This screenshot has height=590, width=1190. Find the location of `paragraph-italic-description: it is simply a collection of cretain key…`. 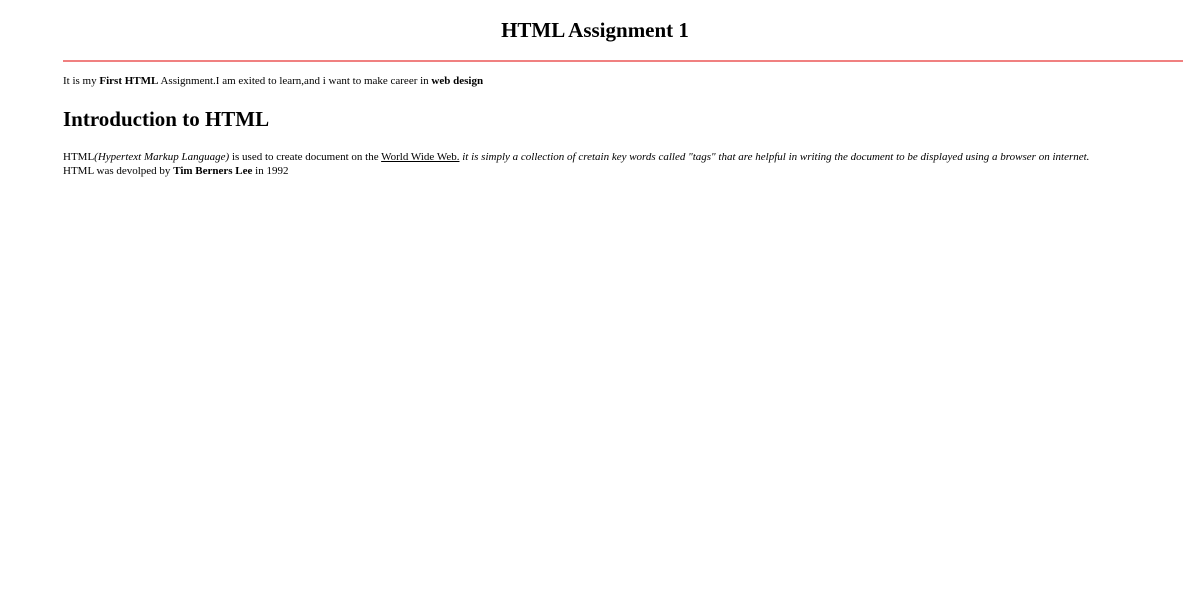

paragraph-italic-description: it is simply a collection of cretain key… is located at coordinates (774, 157).